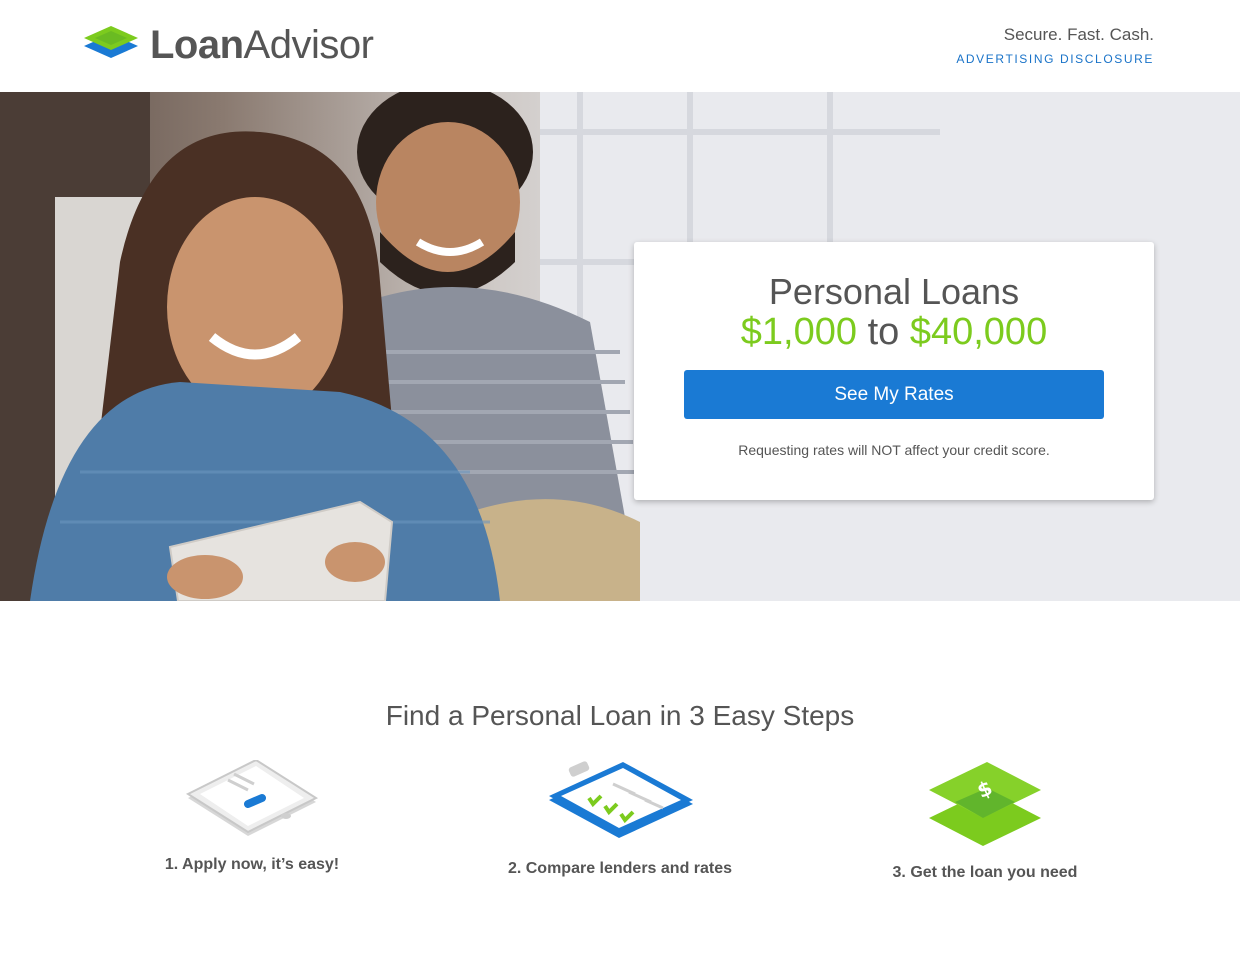 This screenshot has height=953, width=1240. Describe the element at coordinates (620, 868) in the screenshot. I see `step-label-compare: 2. Compare lenders and rates` at that location.